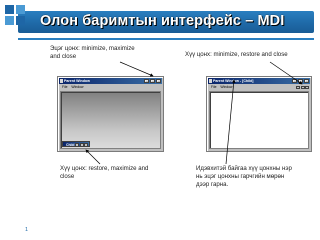 The image size is (320, 240). I want to click on page-number: 1, so click(27, 230).